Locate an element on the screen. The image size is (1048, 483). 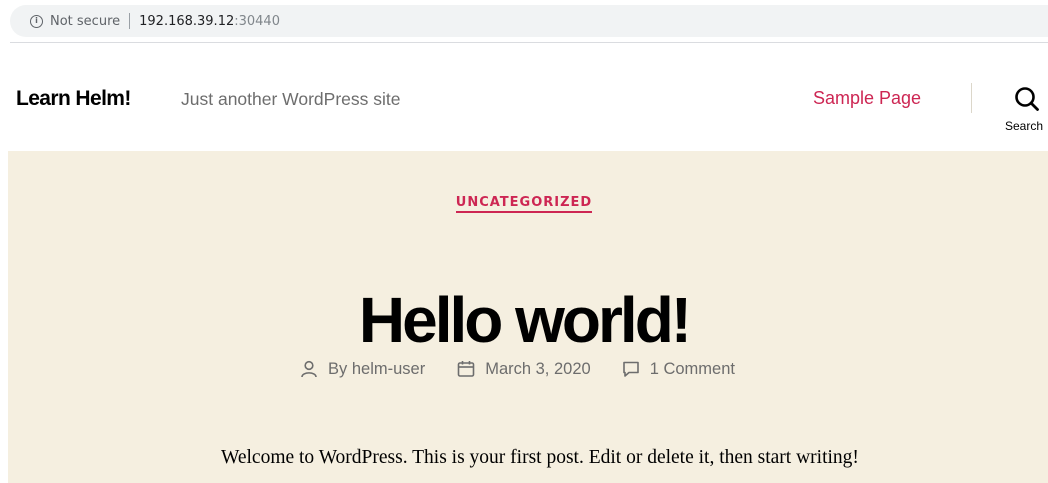
post-comments-label: 1 Comment is located at coordinates (692, 369).